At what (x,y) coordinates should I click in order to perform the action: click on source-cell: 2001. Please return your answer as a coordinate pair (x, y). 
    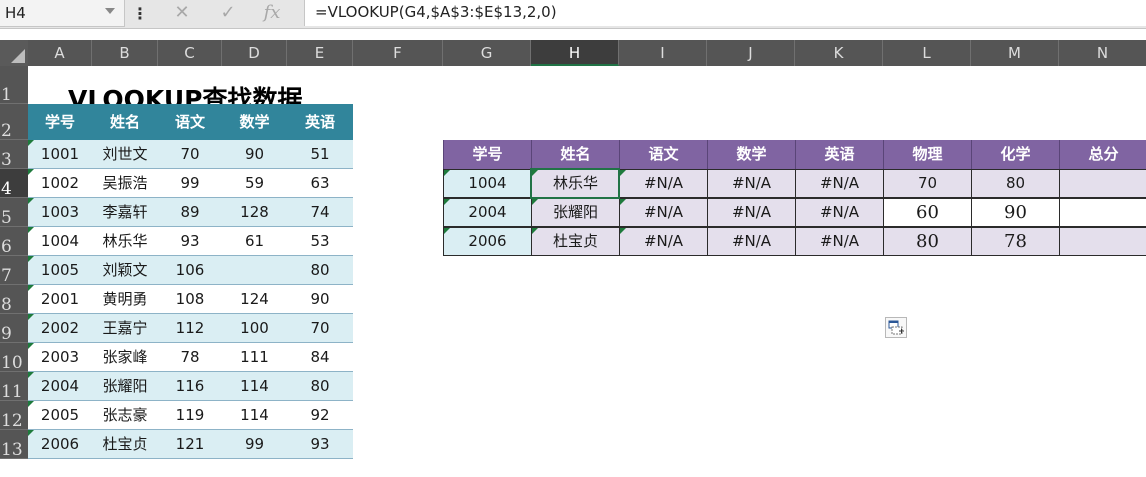
    Looking at the image, I should click on (60, 299).